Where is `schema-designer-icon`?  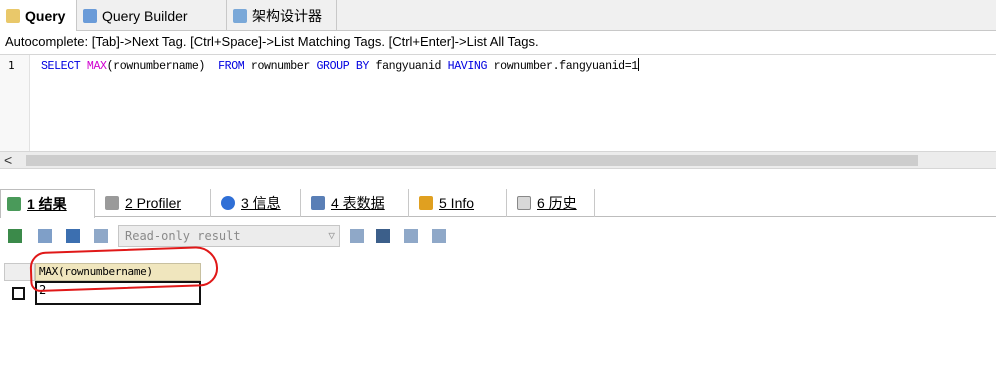 schema-designer-icon is located at coordinates (240, 15).